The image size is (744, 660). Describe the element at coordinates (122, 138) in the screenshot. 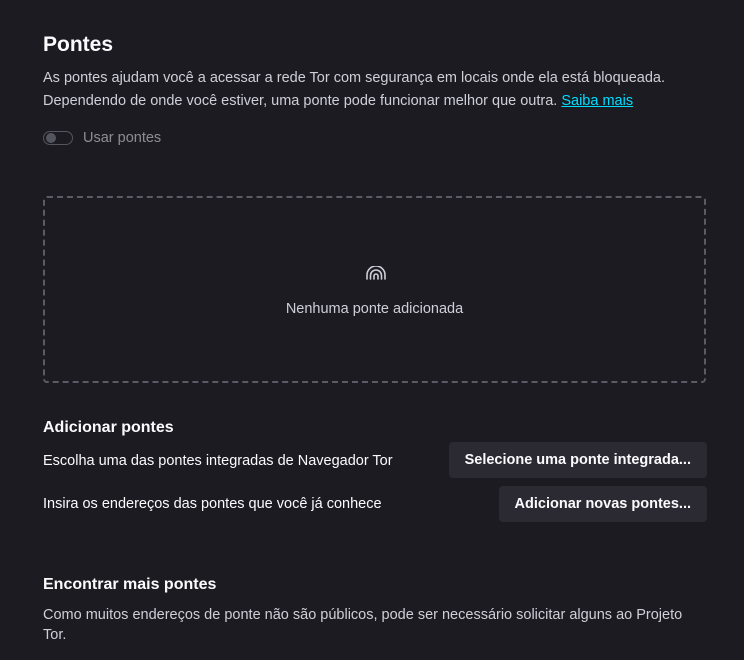

I see `use-bridges-label: Usar pontes` at that location.